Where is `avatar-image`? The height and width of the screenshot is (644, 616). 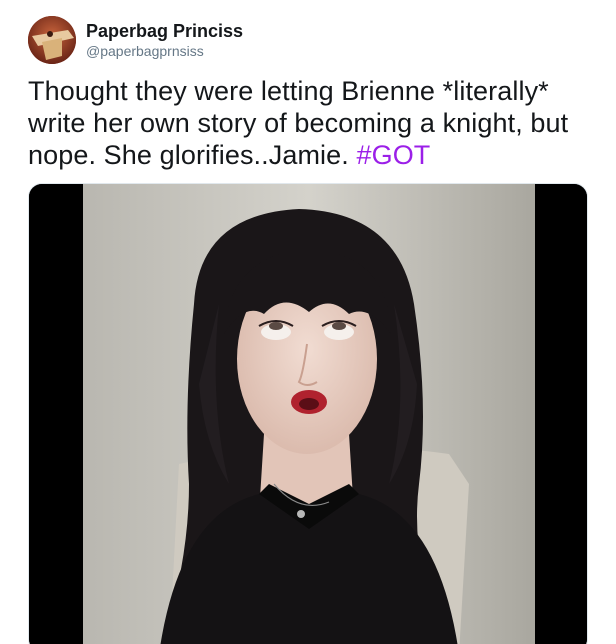 avatar-image is located at coordinates (52, 40).